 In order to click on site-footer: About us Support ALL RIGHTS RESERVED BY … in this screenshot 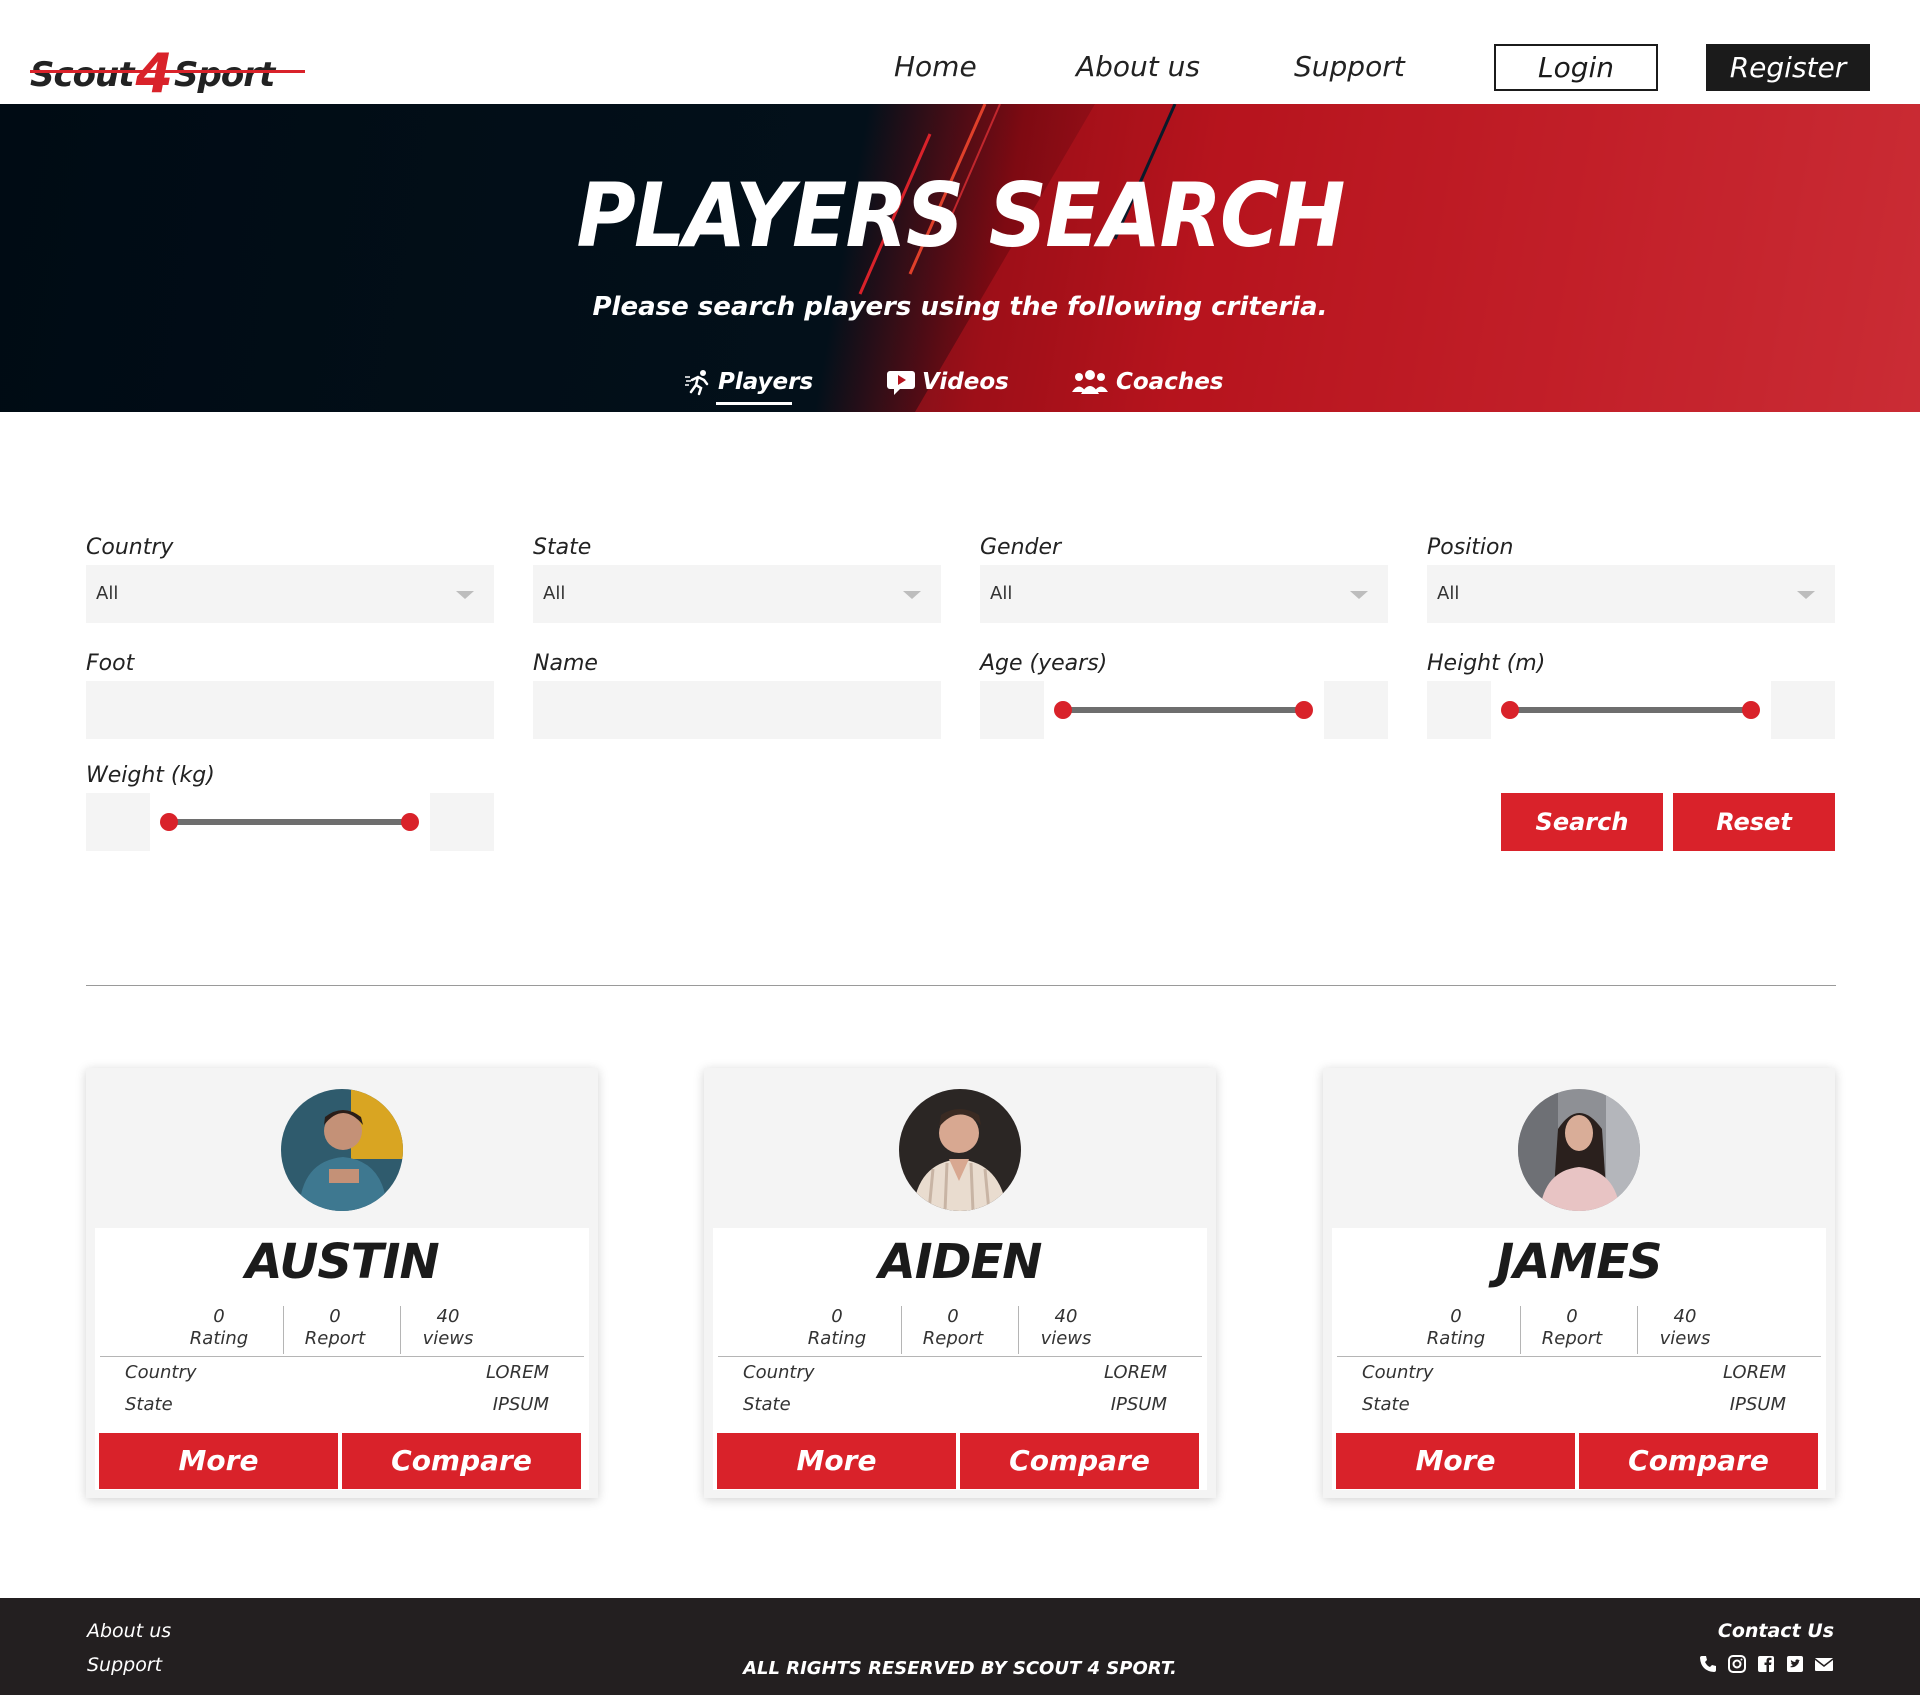, I will do `click(960, 1646)`.